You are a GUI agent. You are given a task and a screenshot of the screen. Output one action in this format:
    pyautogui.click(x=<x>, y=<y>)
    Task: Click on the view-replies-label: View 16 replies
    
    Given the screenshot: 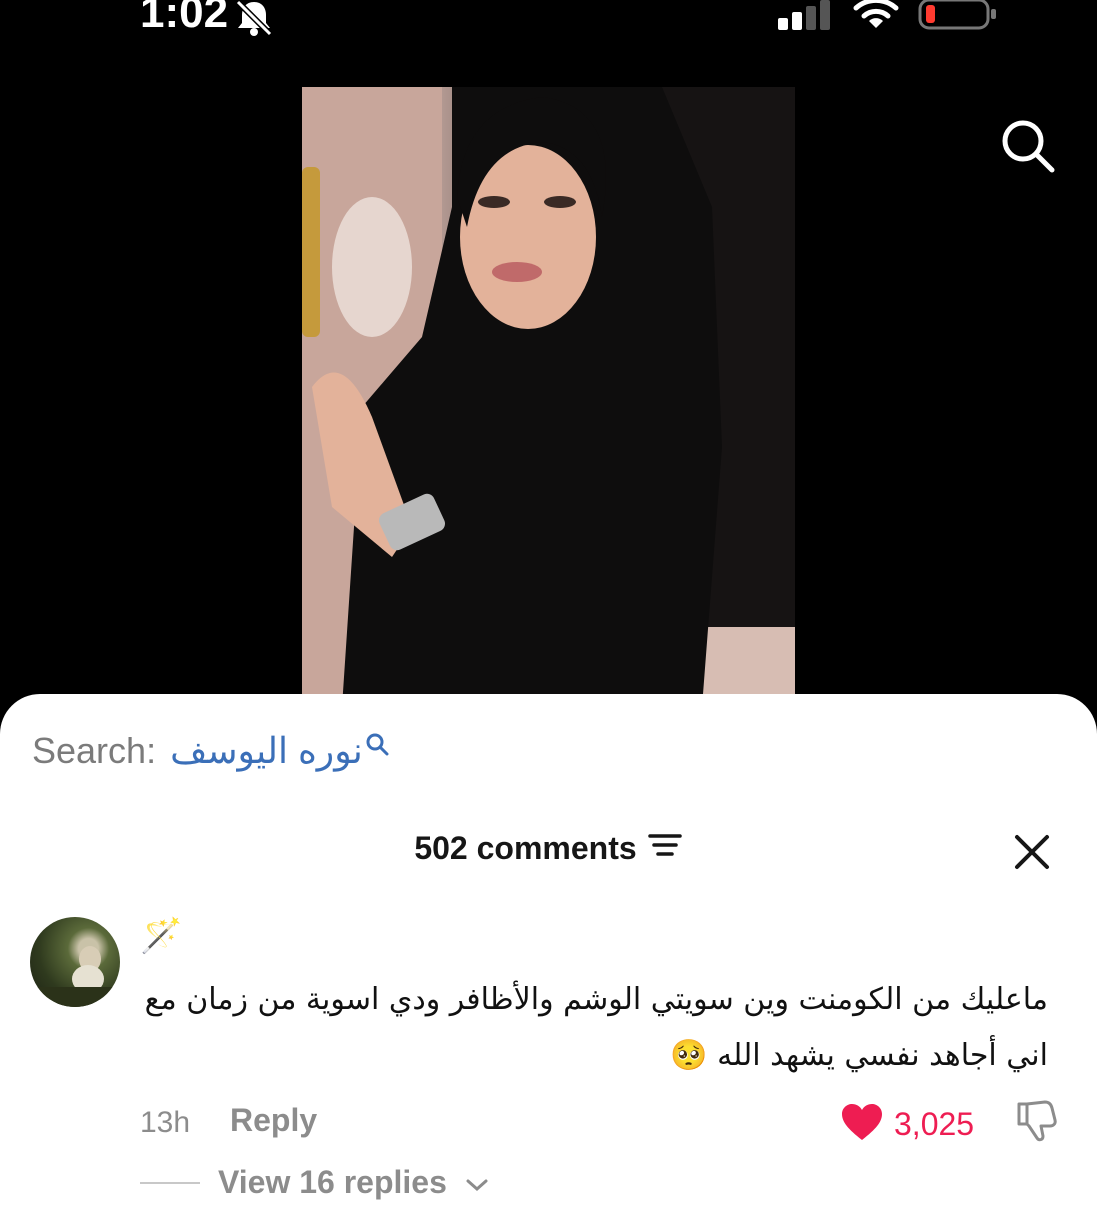 What is the action you would take?
    pyautogui.click(x=332, y=1182)
    